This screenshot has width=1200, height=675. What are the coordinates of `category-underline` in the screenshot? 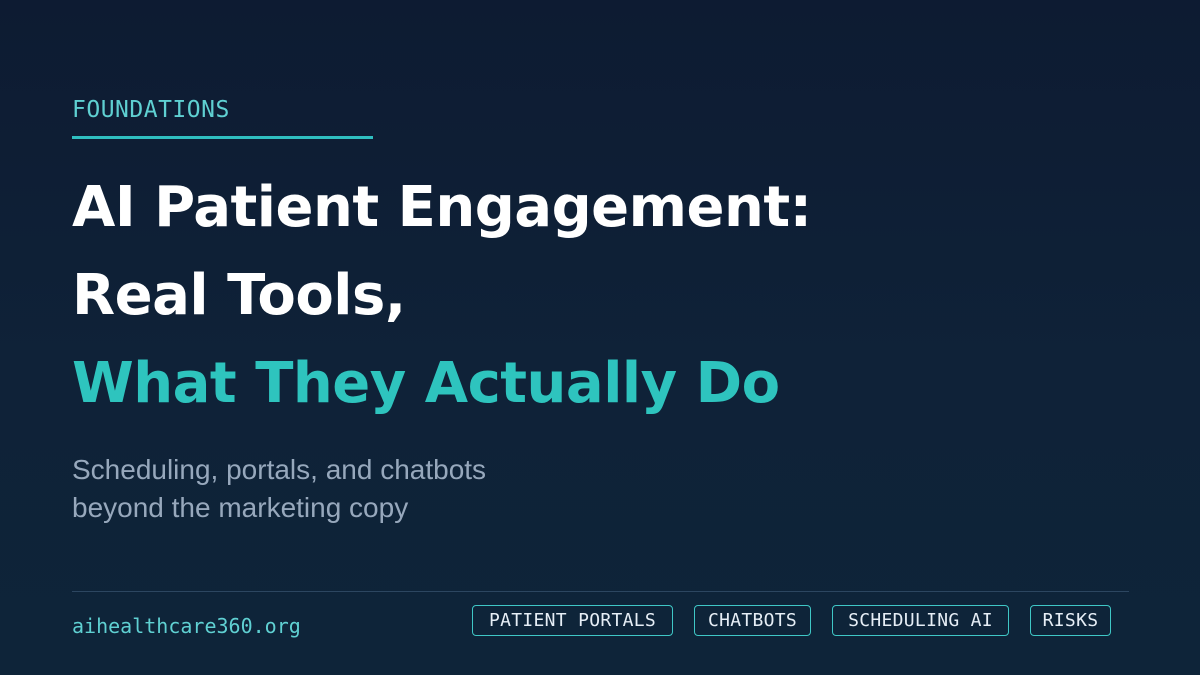 It's located at (222, 137).